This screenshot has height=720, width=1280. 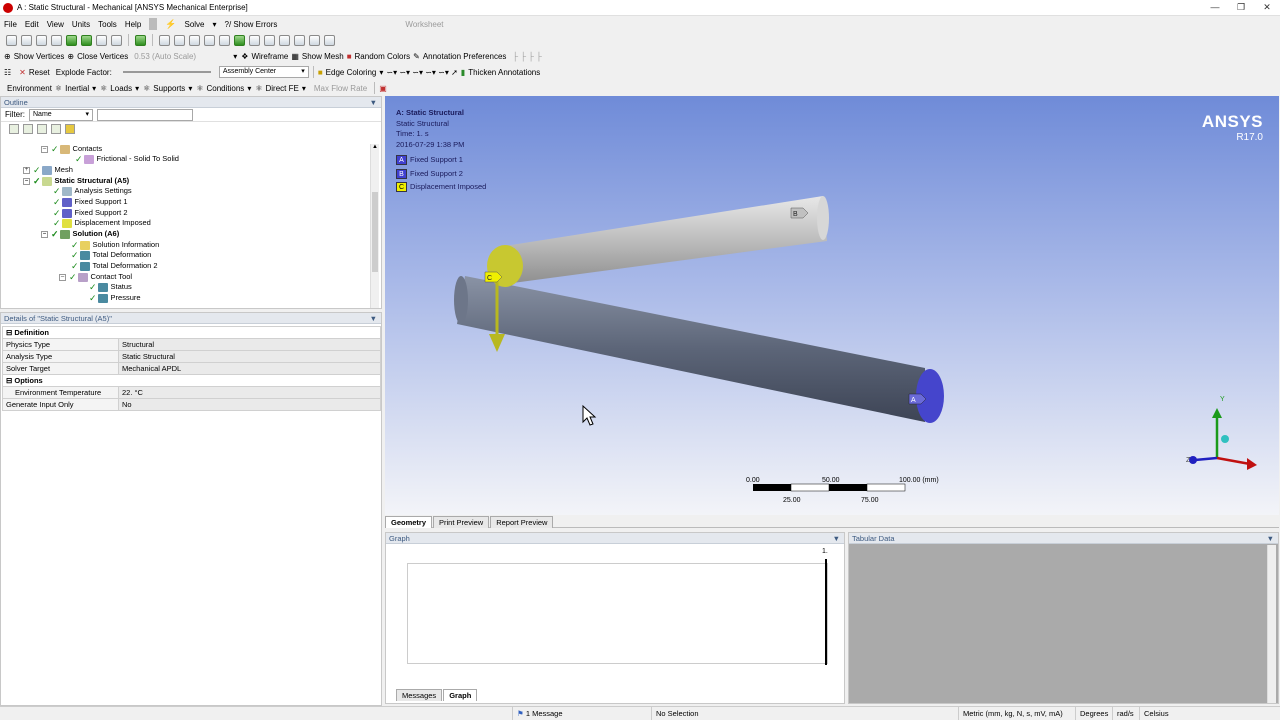 I want to click on details-row: Analysis Type Static Structural, so click(x=191, y=356).